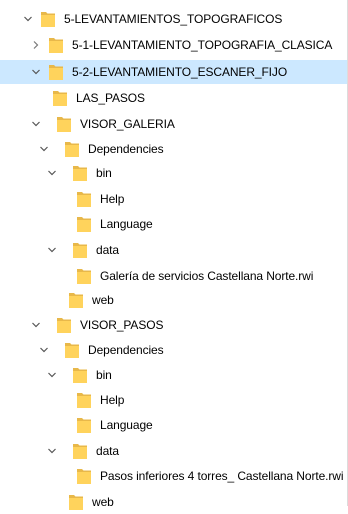 The width and height of the screenshot is (348, 514). What do you see at coordinates (36, 45) in the screenshot?
I see `chevron-right-icon` at bounding box center [36, 45].